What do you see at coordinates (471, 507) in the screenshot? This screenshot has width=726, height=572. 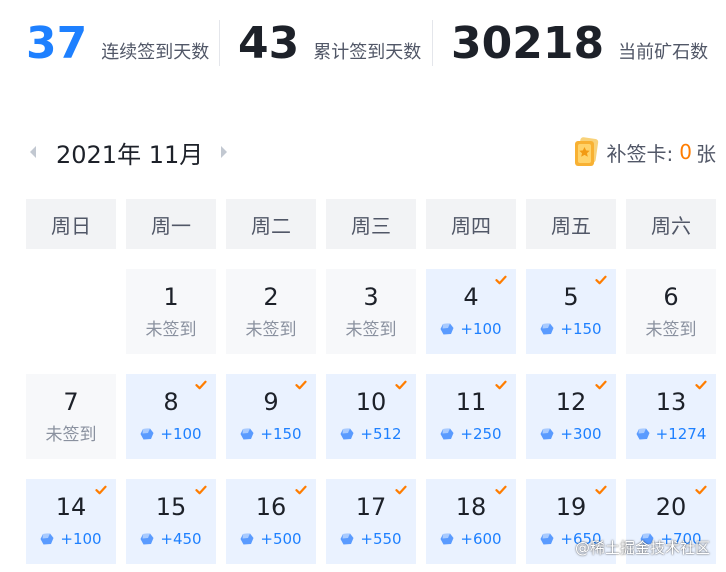 I see `day-number: 18` at bounding box center [471, 507].